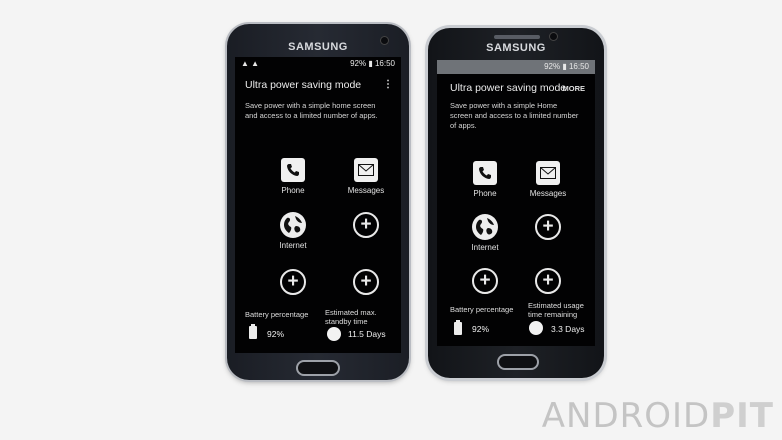 The image size is (782, 440). What do you see at coordinates (250, 63) in the screenshot?
I see `notification-icons: ▲ ▲` at bounding box center [250, 63].